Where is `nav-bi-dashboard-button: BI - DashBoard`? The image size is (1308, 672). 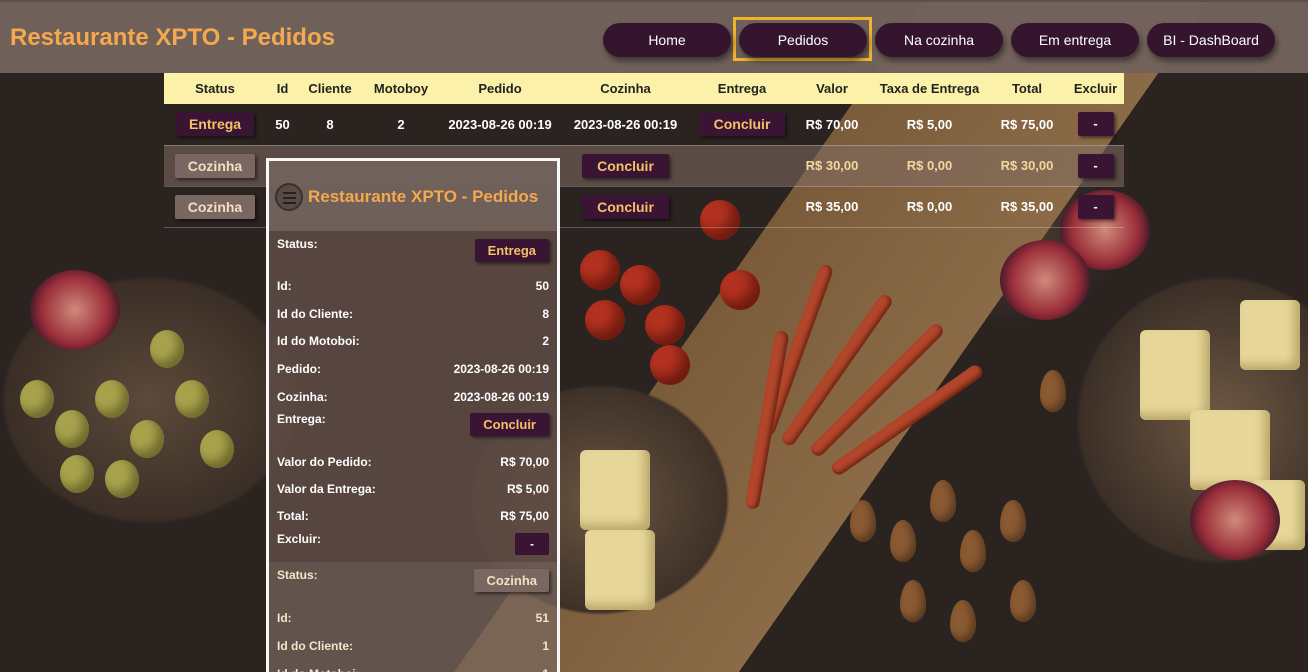 nav-bi-dashboard-button: BI - DashBoard is located at coordinates (1211, 40).